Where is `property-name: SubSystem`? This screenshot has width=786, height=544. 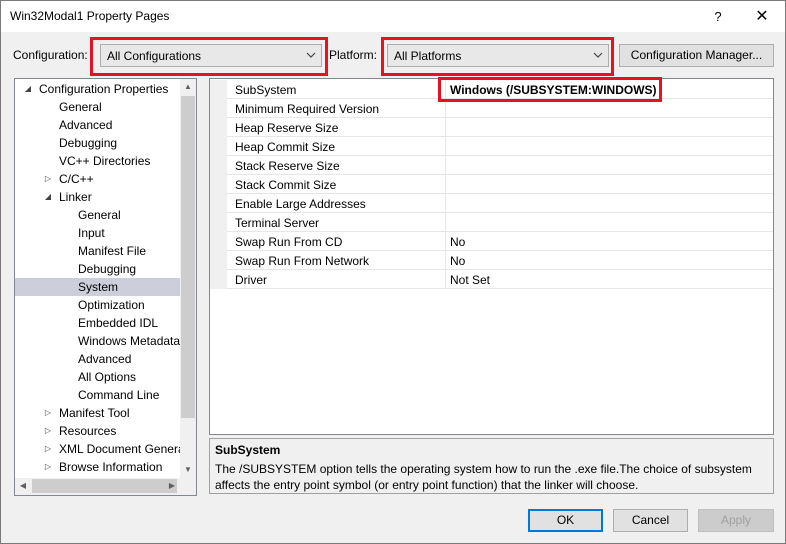 property-name: SubSystem is located at coordinates (266, 90).